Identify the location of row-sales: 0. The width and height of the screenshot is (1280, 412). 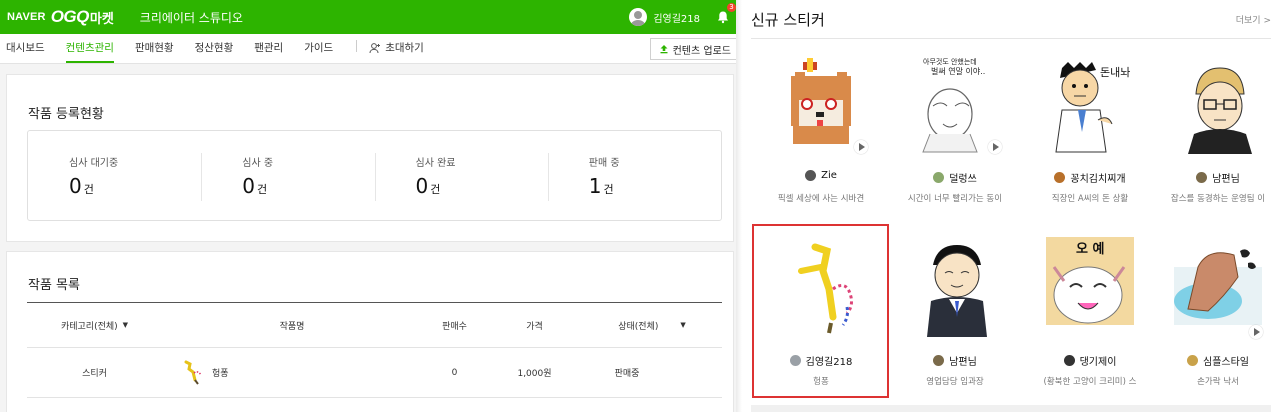
(454, 372).